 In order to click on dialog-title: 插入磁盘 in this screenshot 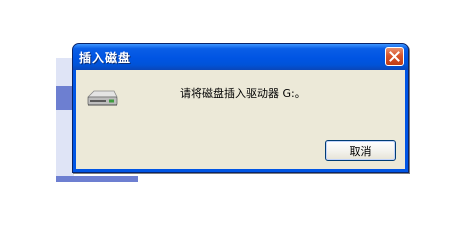, I will do `click(105, 57)`.